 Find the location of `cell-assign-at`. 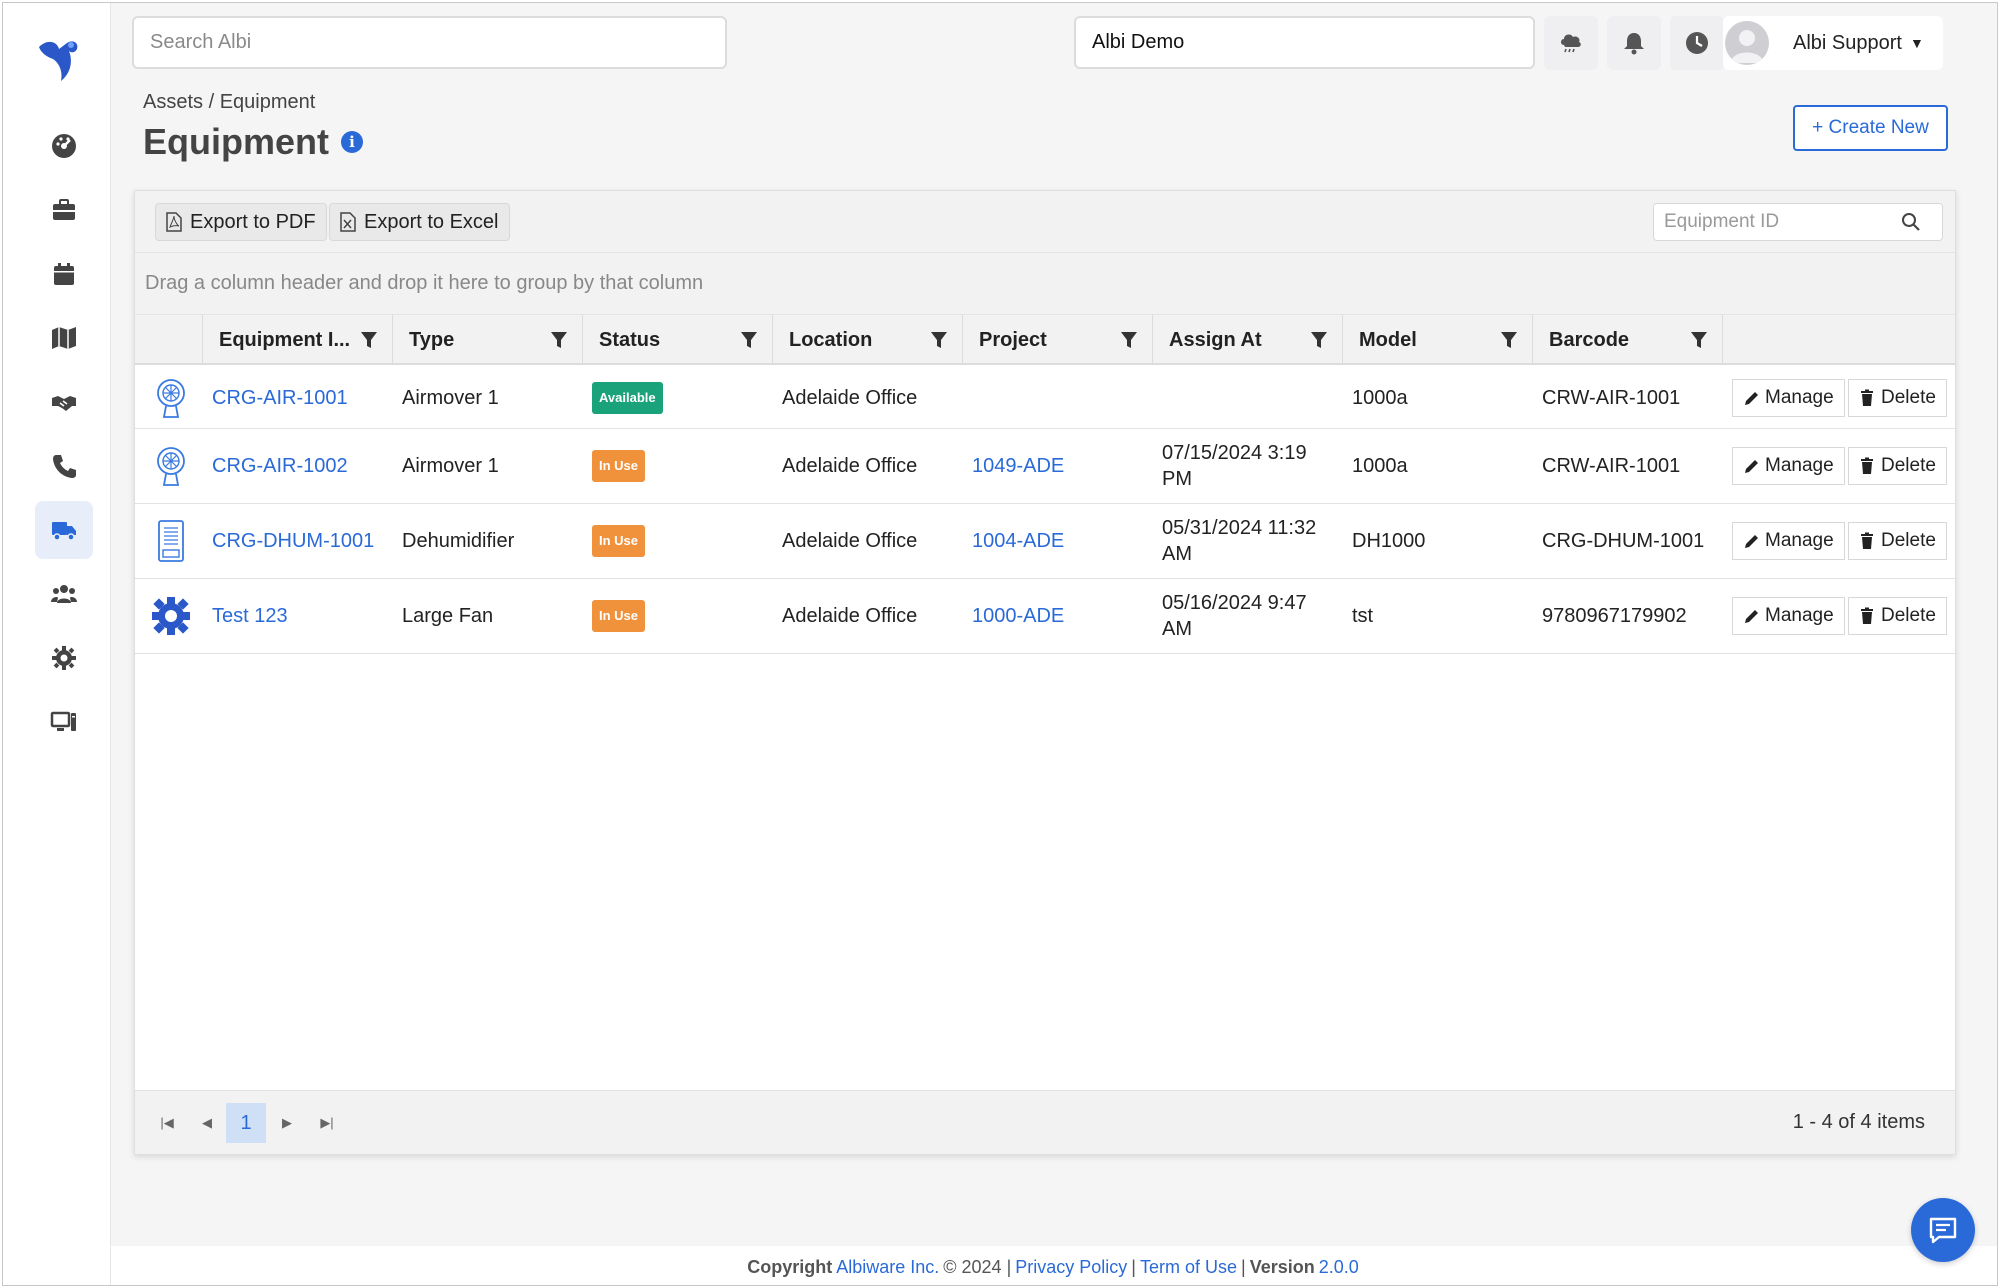

cell-assign-at is located at coordinates (1157, 397).